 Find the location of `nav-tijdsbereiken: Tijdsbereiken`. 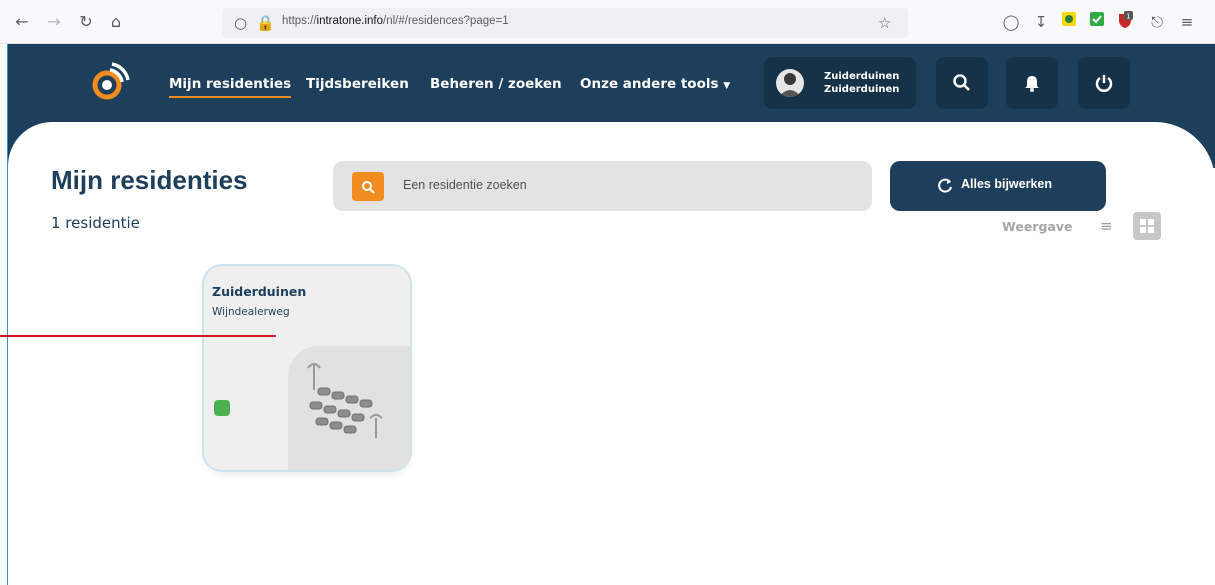

nav-tijdsbereiken: Tijdsbereiken is located at coordinates (357, 84).